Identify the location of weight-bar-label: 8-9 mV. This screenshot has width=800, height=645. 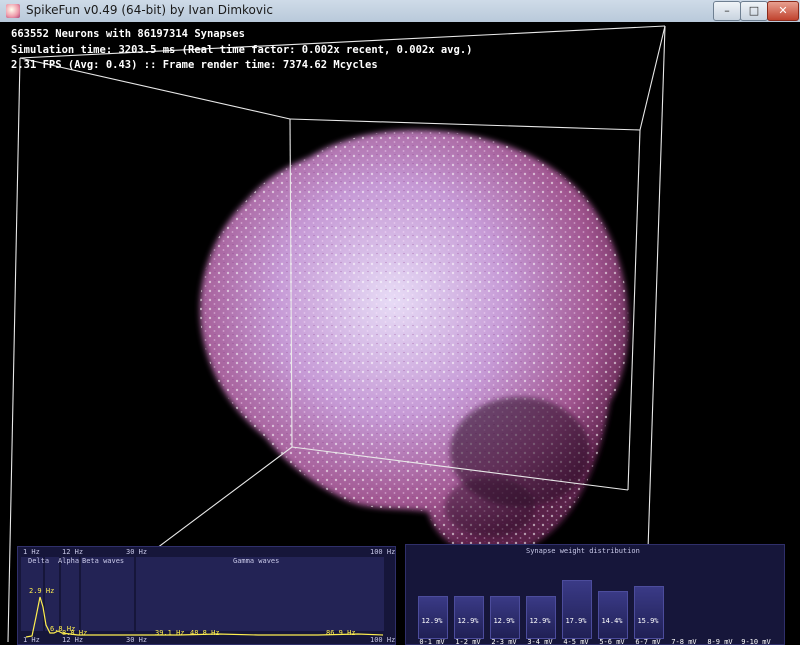
(720, 641).